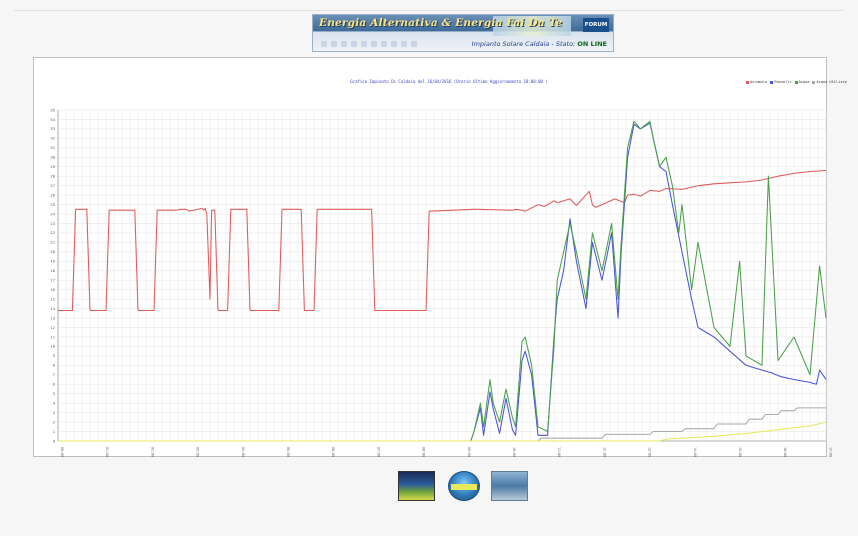  I want to click on y-tick-label: 27, so click(52, 185).